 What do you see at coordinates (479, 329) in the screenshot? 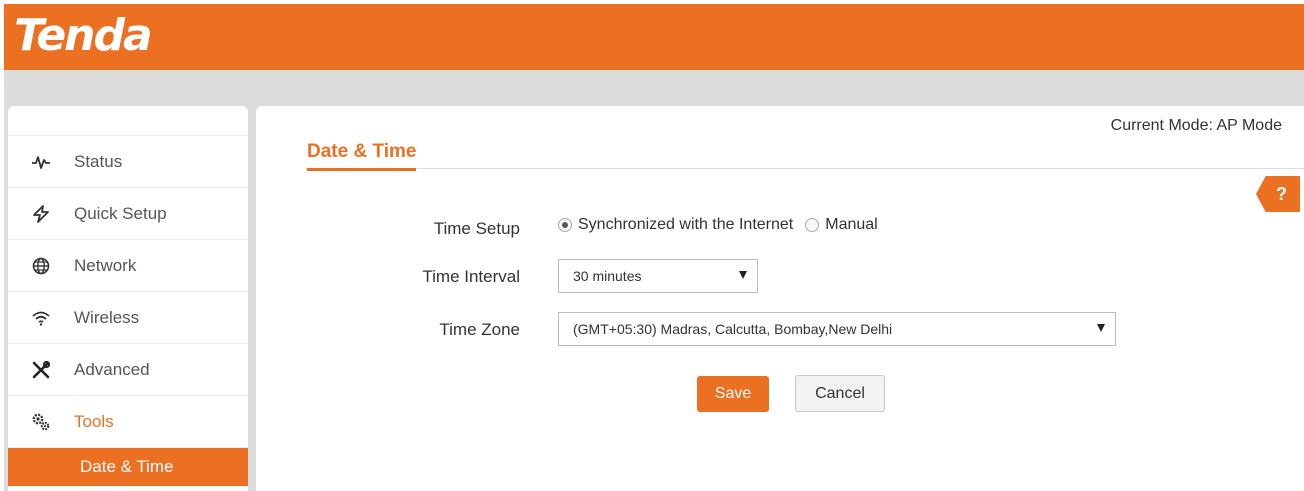
I see `time-zone-label: Time Zone` at bounding box center [479, 329].